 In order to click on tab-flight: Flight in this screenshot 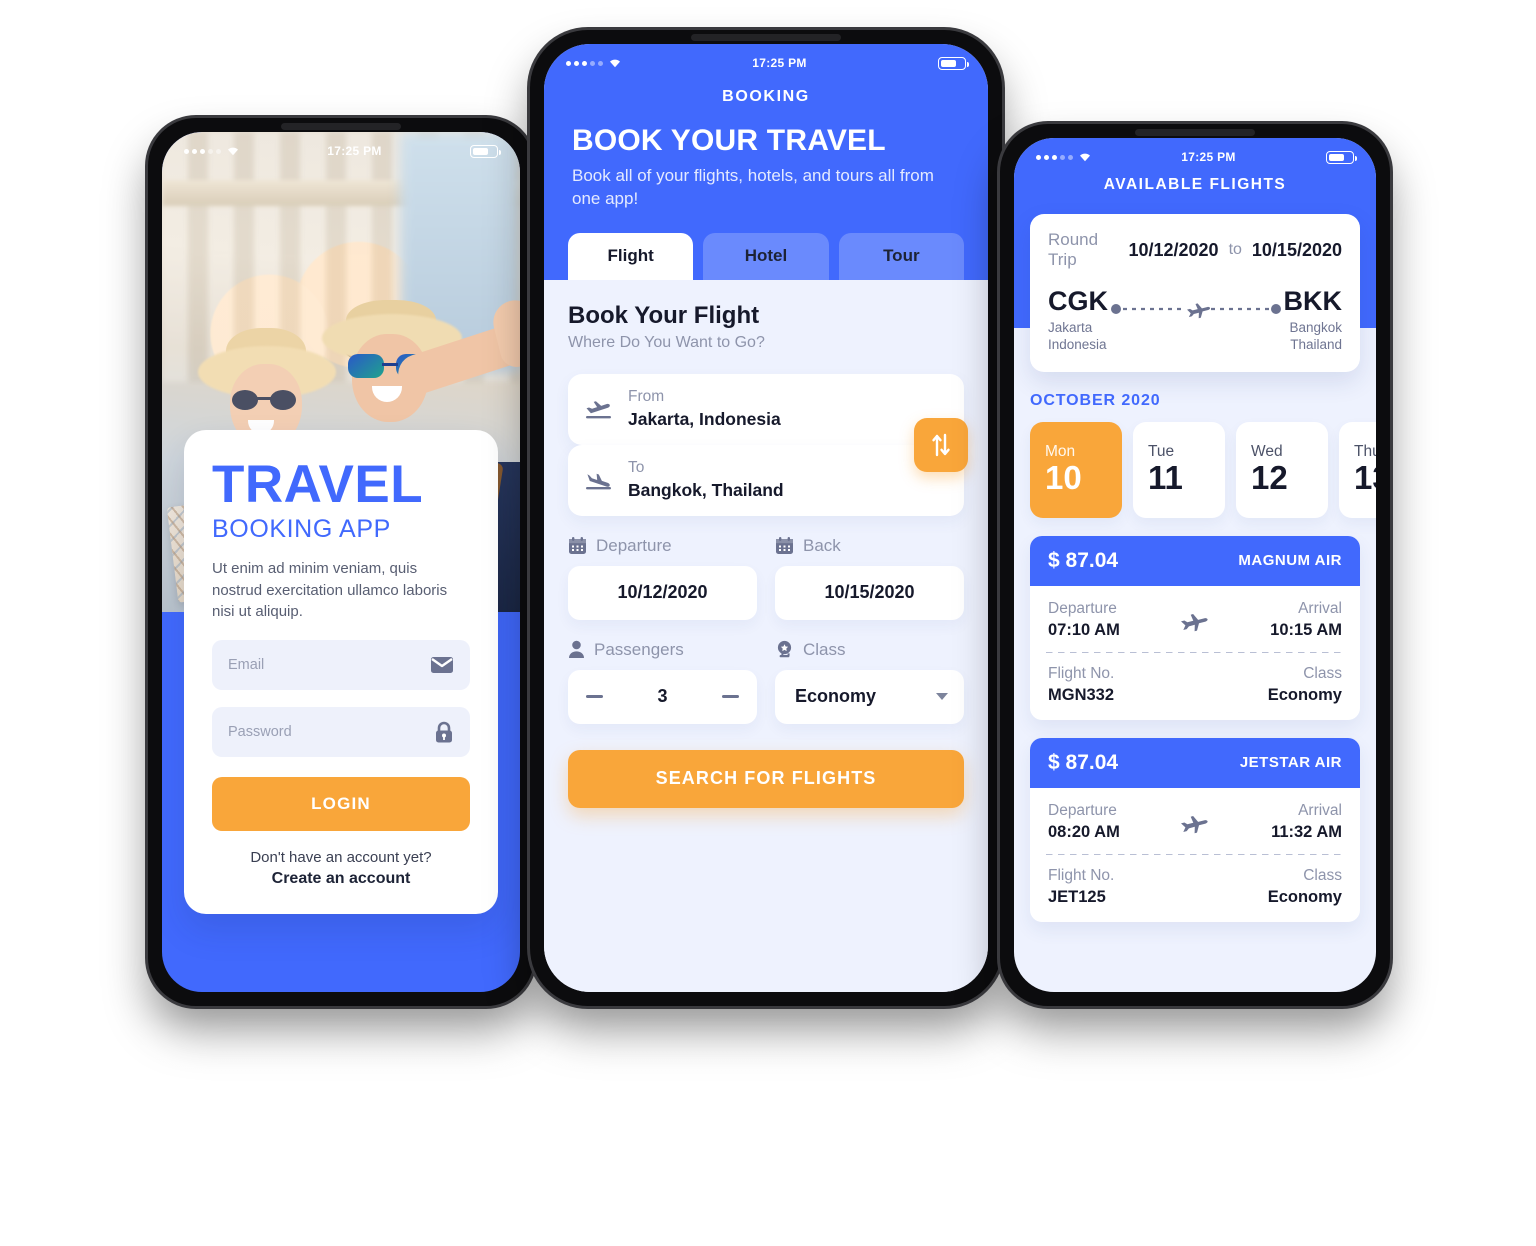, I will do `click(631, 256)`.